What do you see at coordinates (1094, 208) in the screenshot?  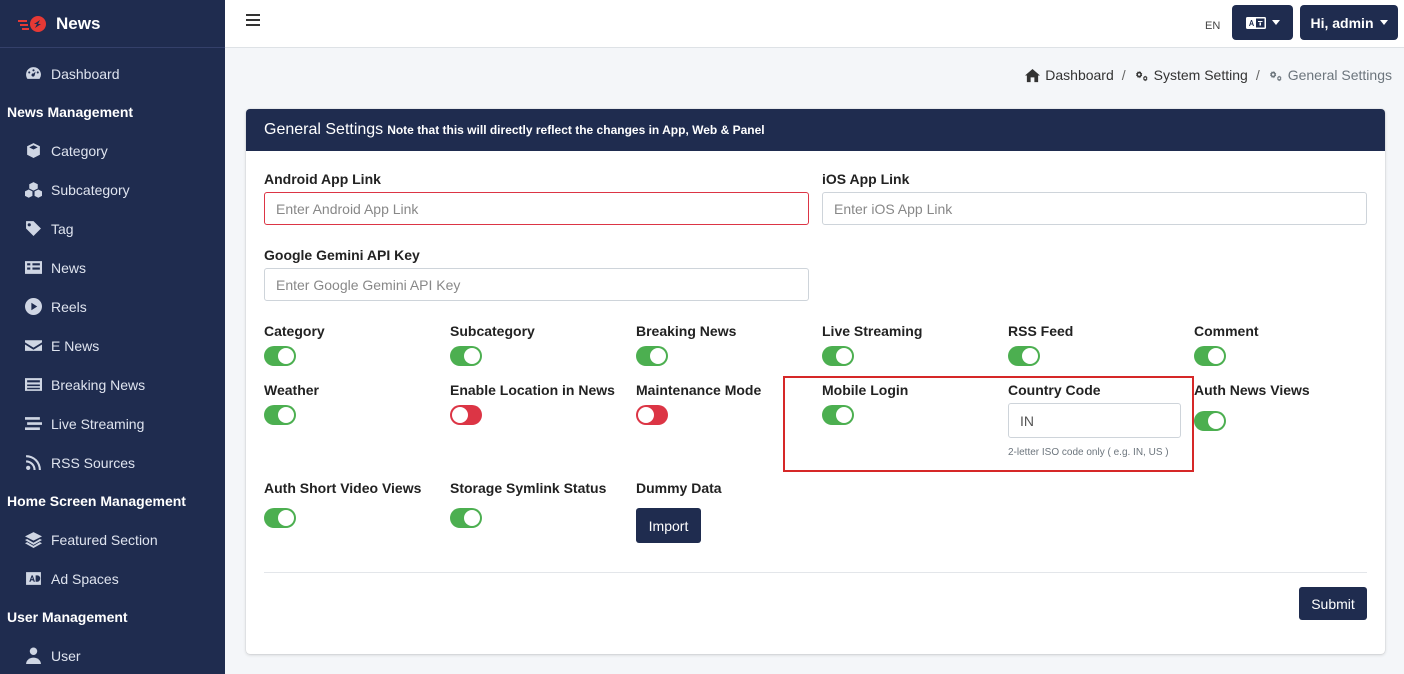 I see `ios-link-input` at bounding box center [1094, 208].